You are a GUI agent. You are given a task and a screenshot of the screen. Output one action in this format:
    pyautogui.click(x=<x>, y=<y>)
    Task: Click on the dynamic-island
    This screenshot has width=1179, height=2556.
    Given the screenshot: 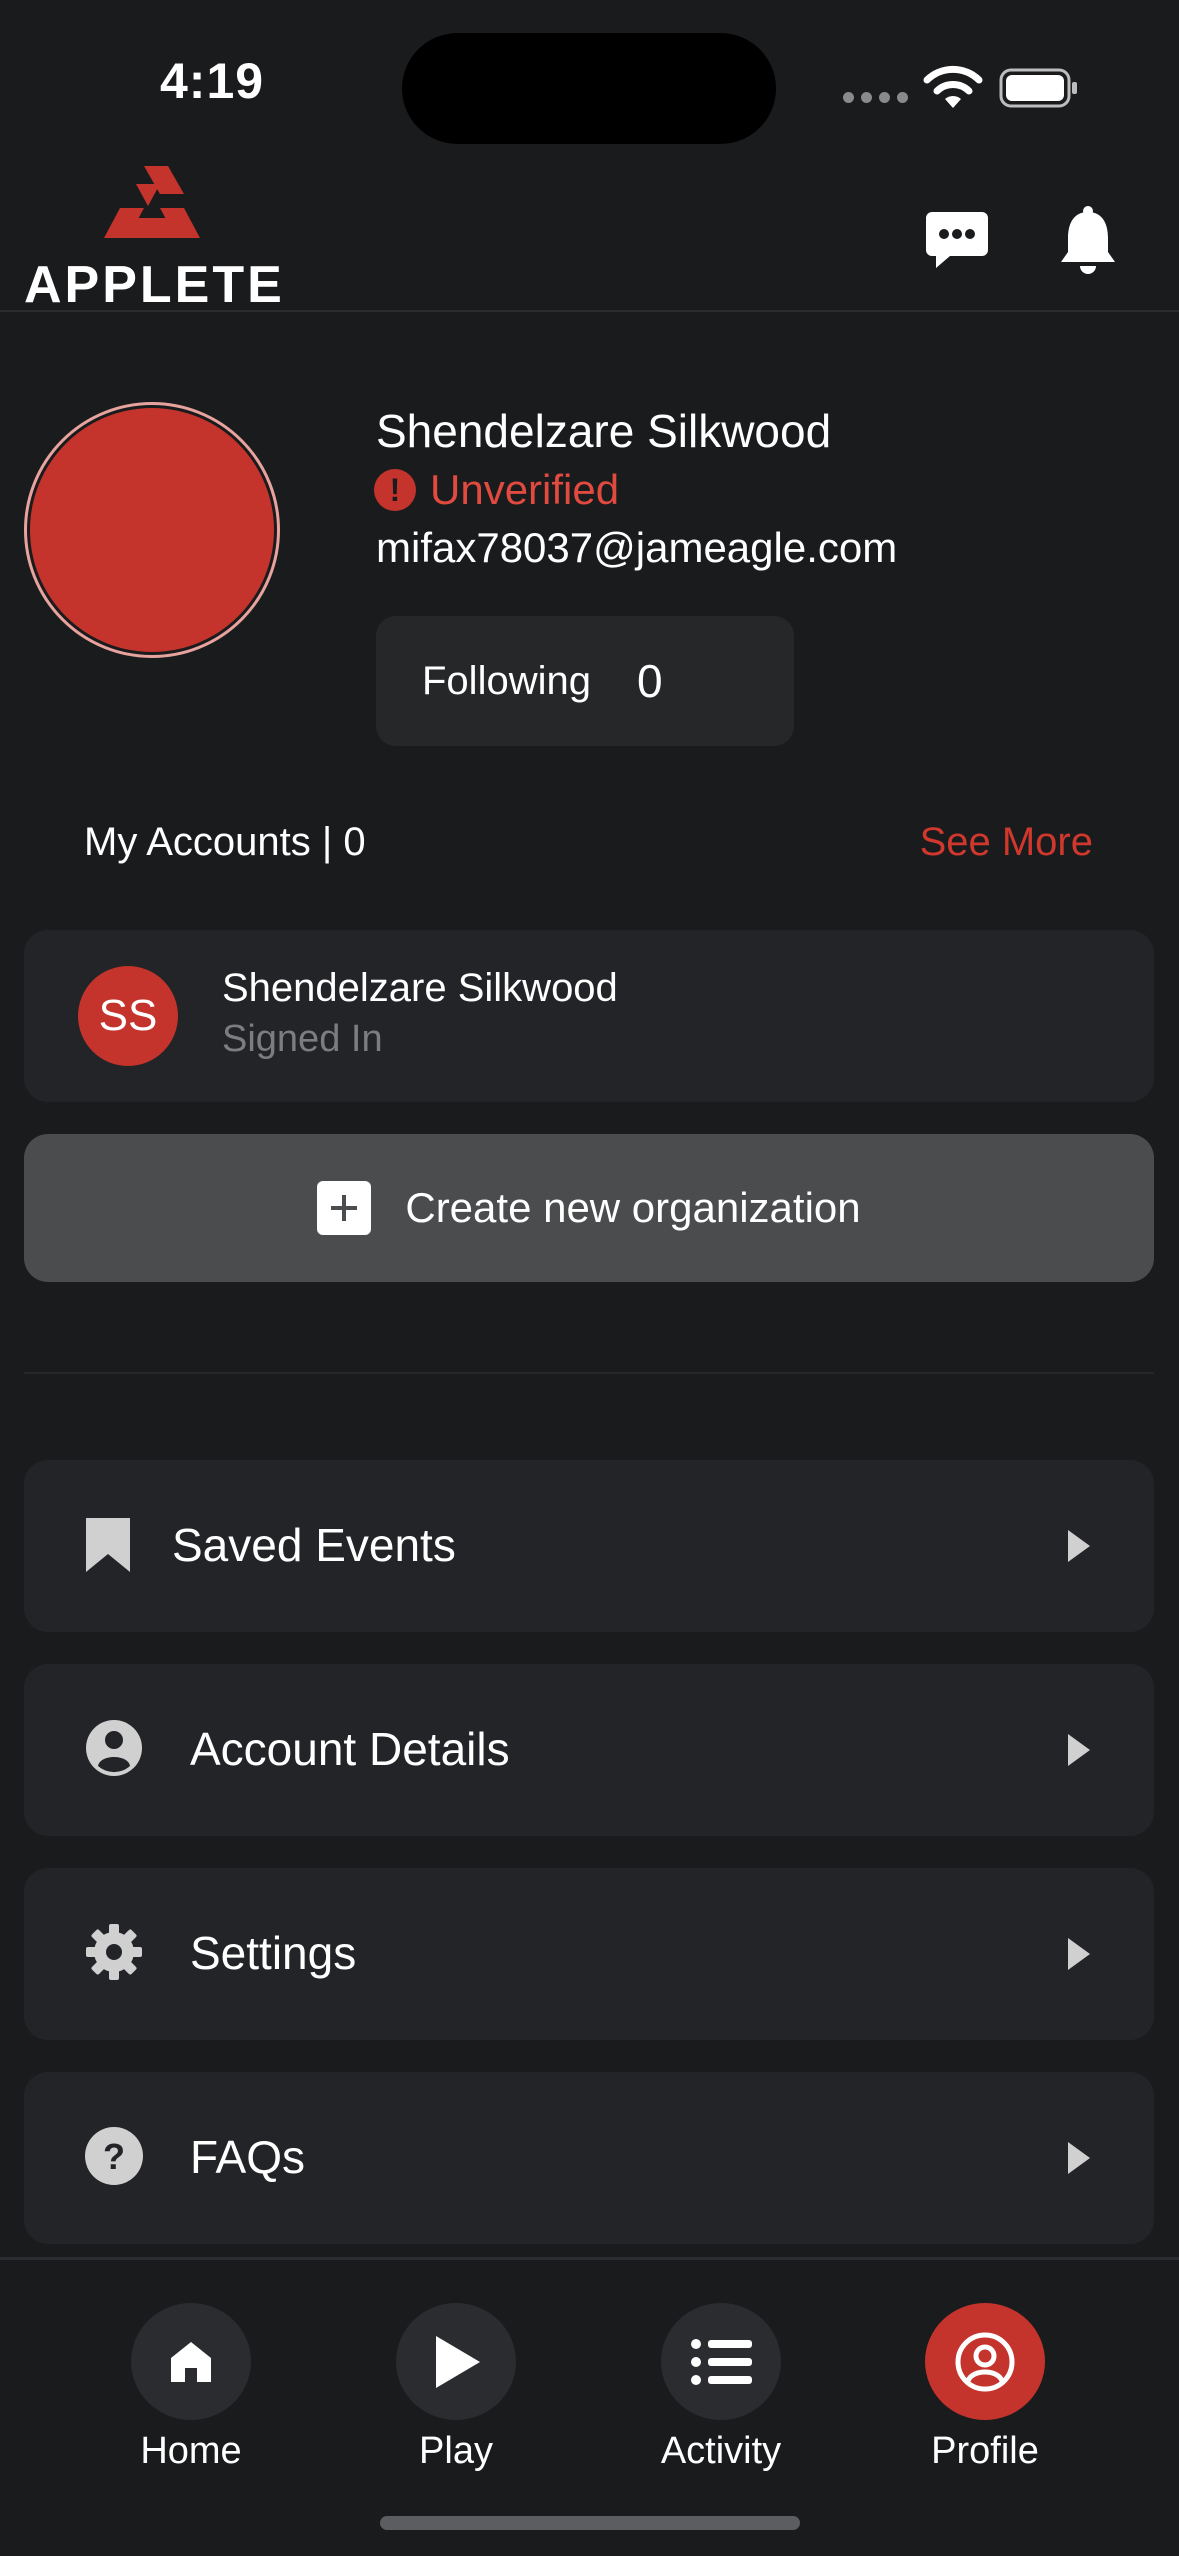 What is the action you would take?
    pyautogui.click(x=589, y=88)
    